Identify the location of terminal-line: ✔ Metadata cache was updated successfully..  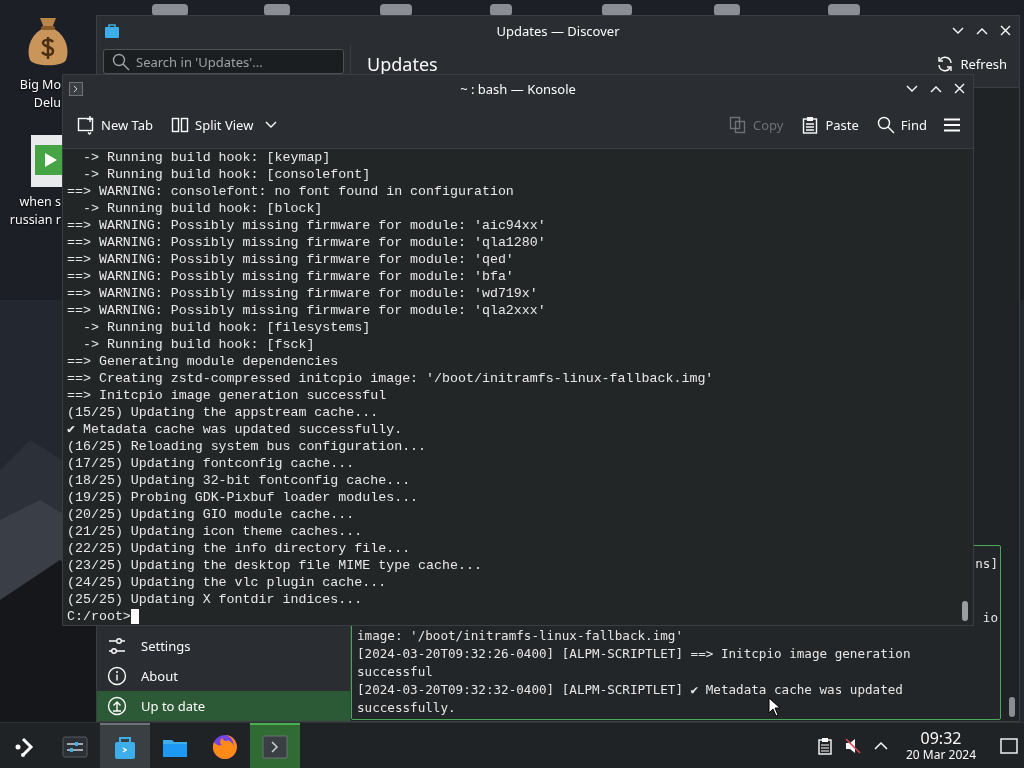
(235, 429).